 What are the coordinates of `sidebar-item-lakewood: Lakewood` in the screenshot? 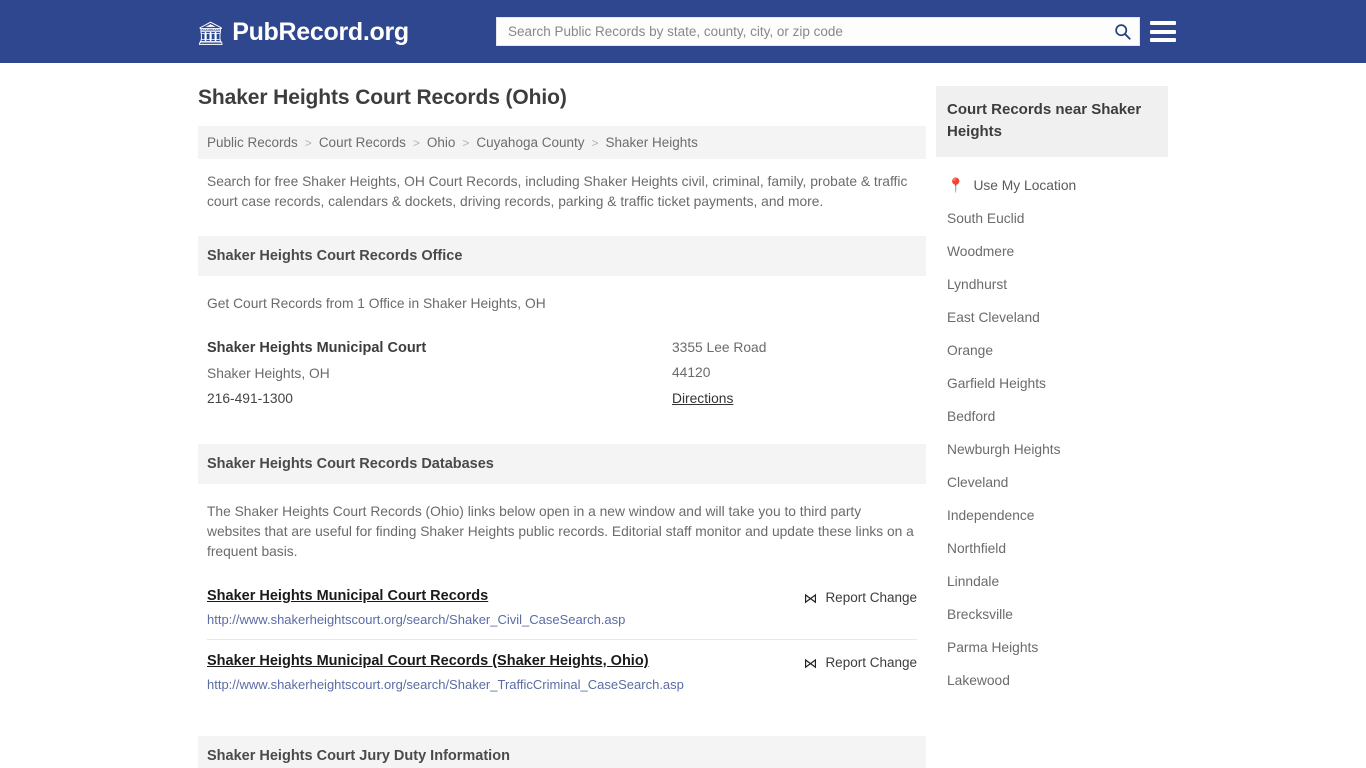 It's located at (1052, 680).